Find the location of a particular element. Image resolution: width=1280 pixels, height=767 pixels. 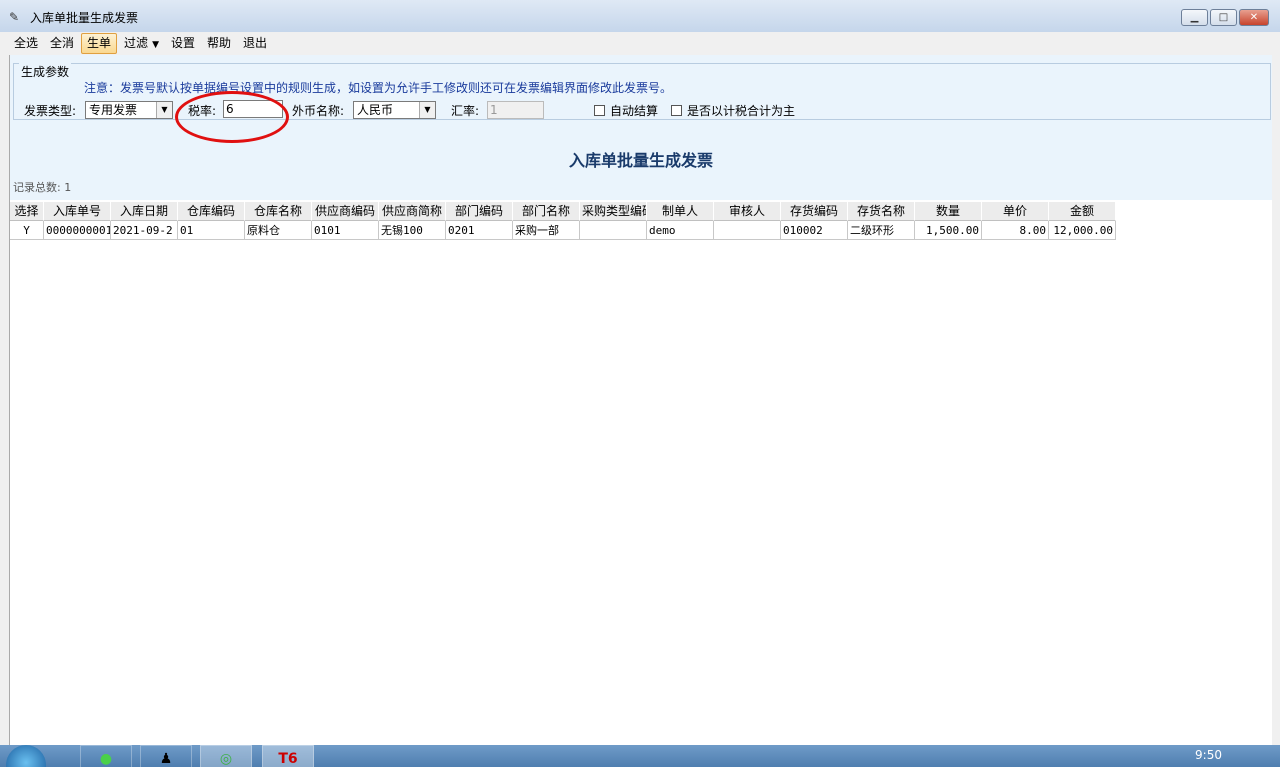

exchange-rate-label: 汇率: is located at coordinates (465, 111).